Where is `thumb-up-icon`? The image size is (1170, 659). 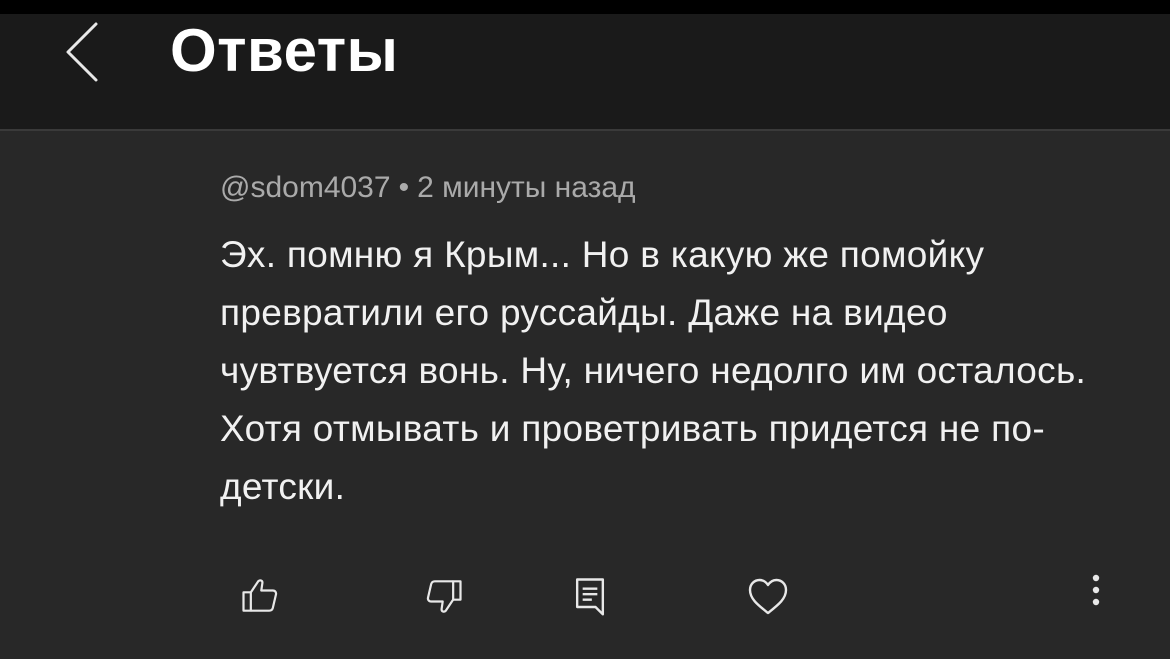
thumb-up-icon is located at coordinates (260, 595).